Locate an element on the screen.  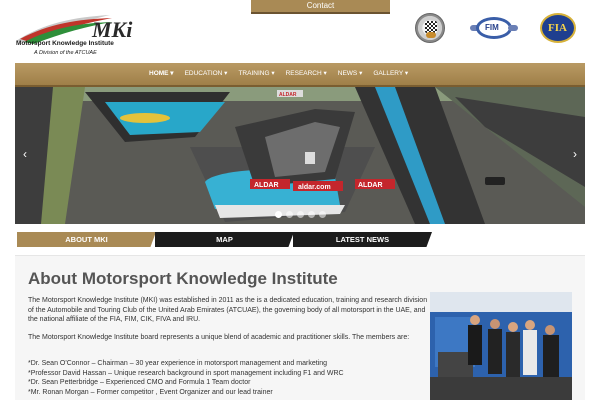
board-photo is located at coordinates (501, 346).